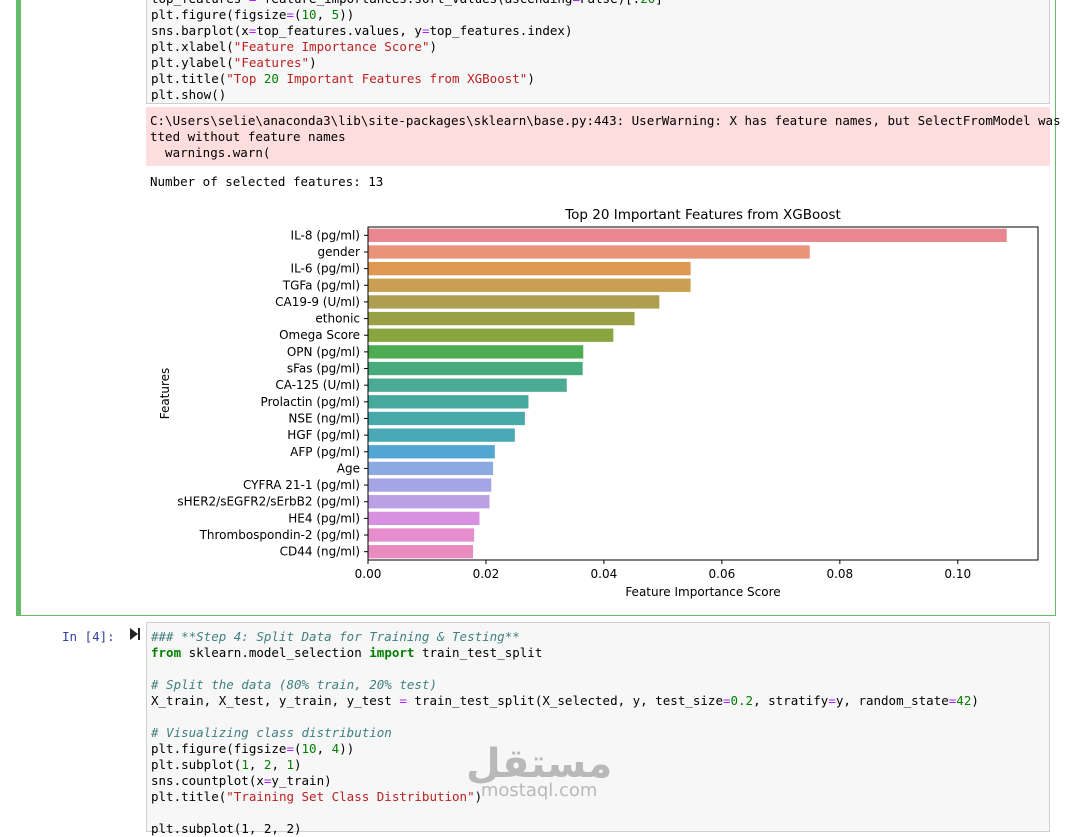  I want to click on x-axis-label: Feature Importance Score, so click(702, 592).